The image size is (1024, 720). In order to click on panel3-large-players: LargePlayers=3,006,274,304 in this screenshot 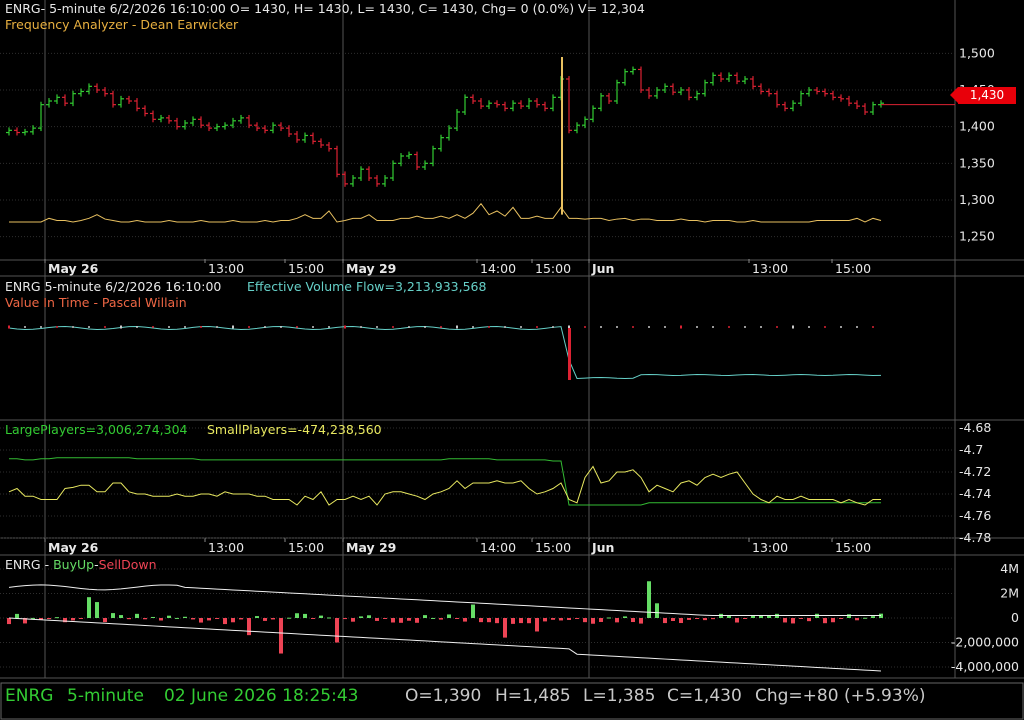, I will do `click(96, 429)`.